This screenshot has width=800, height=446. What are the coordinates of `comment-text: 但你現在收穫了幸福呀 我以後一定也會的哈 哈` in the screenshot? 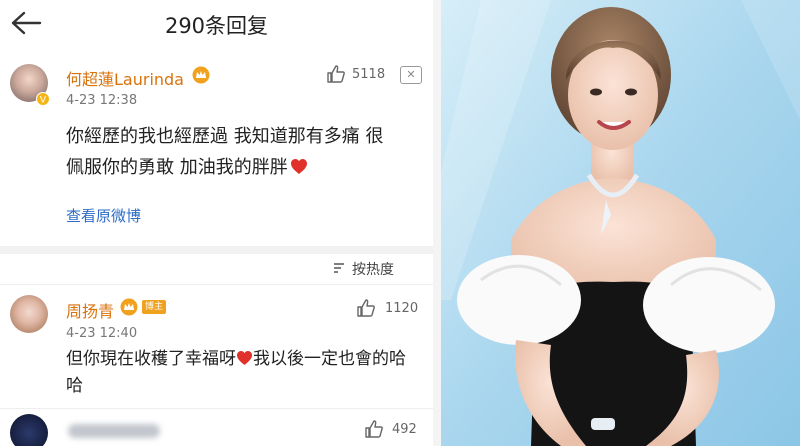 It's located at (246, 373).